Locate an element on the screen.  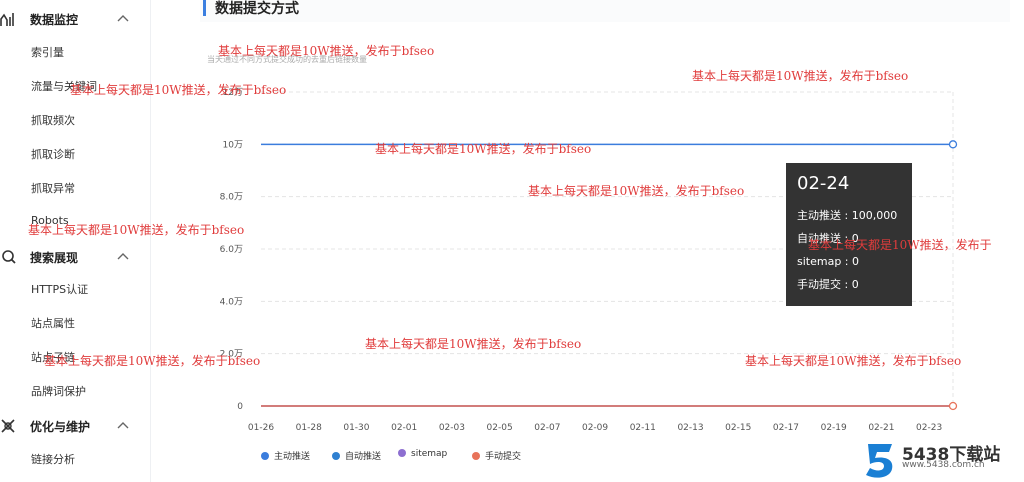
legend-item: 主动推送 is located at coordinates (285, 455).